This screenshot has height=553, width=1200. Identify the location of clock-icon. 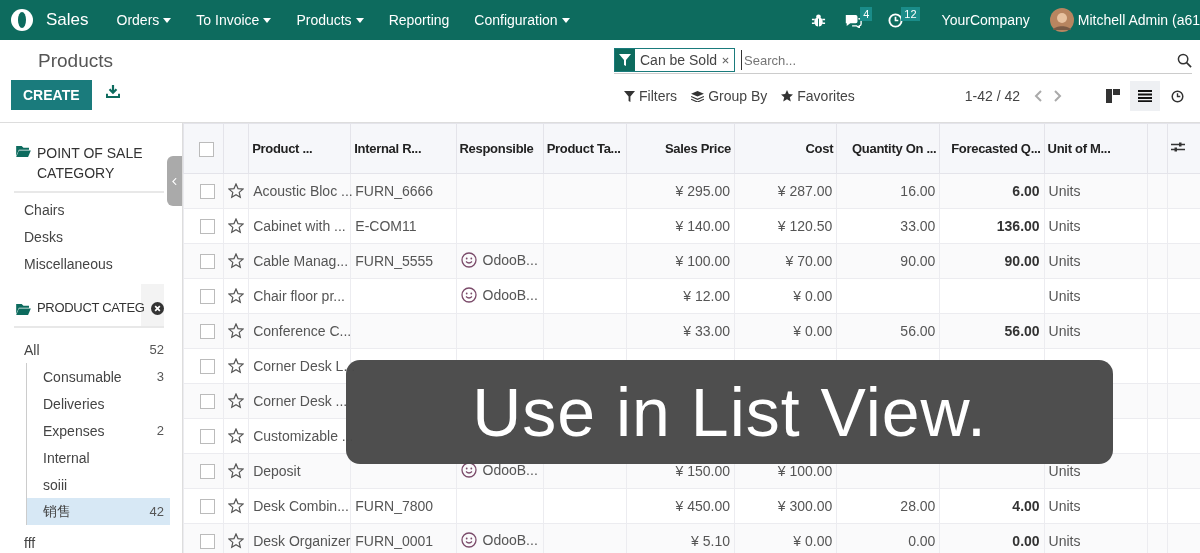
(896, 20).